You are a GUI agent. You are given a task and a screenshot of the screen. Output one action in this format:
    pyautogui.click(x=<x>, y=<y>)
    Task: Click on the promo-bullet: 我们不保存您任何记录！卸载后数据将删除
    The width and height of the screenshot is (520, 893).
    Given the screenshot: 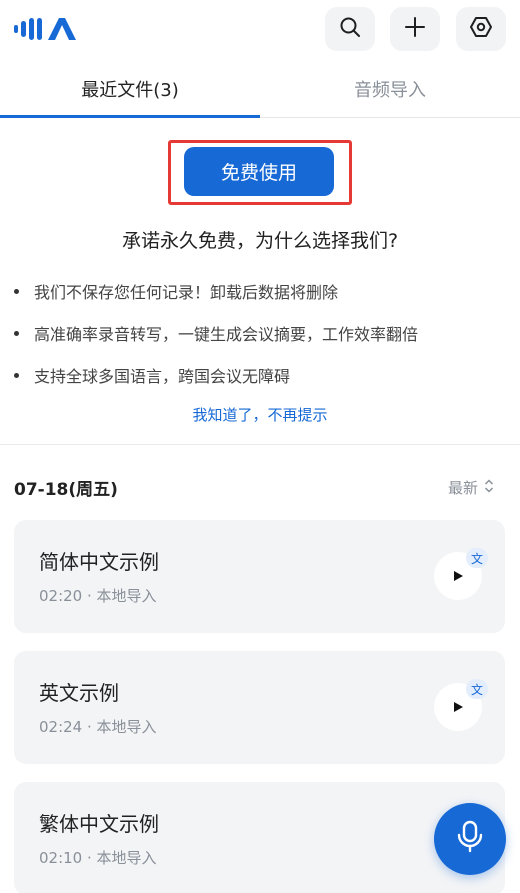 What is the action you would take?
    pyautogui.click(x=264, y=291)
    